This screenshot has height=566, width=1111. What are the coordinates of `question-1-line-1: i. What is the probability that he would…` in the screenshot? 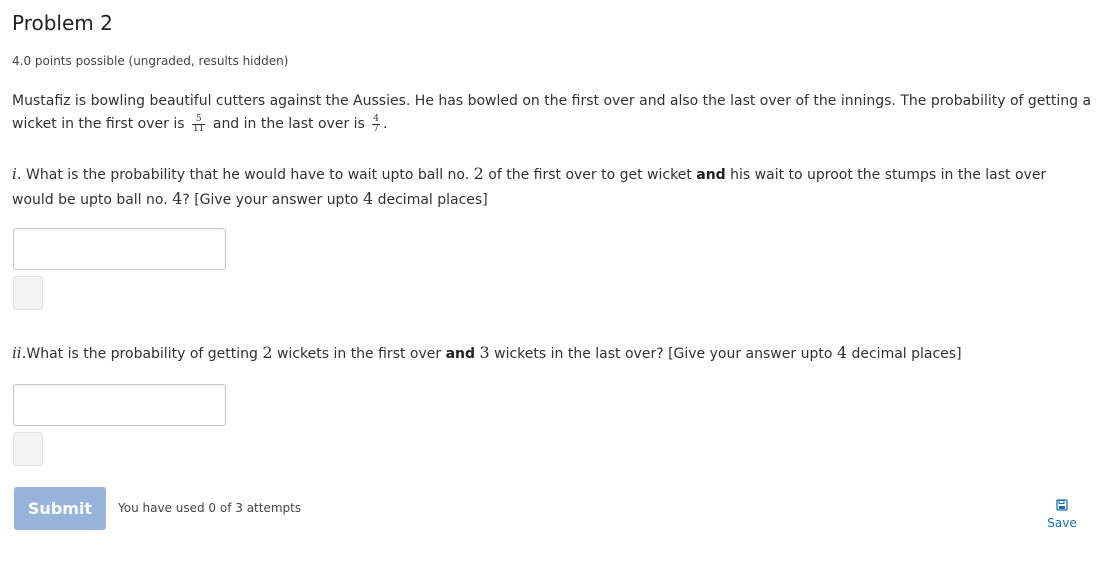 It's located at (529, 174).